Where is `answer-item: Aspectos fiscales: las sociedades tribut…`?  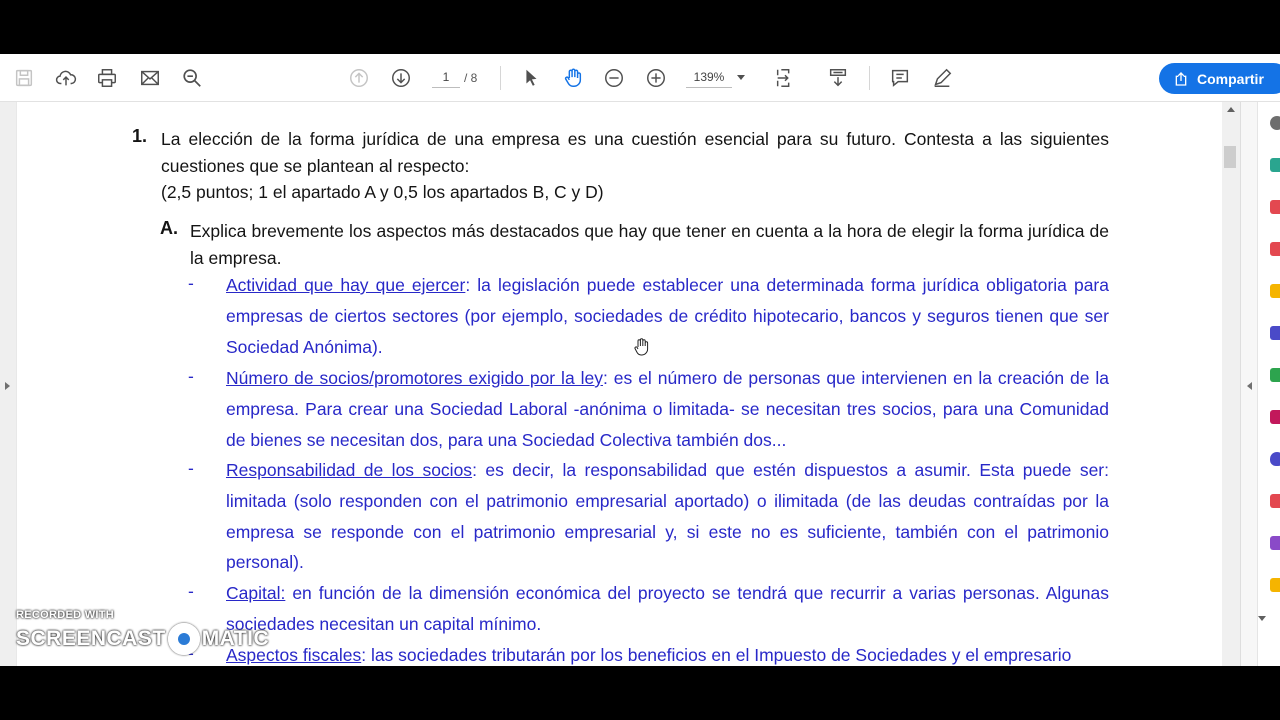 answer-item: Aspectos fiscales: las sociedades tribut… is located at coordinates (667, 653).